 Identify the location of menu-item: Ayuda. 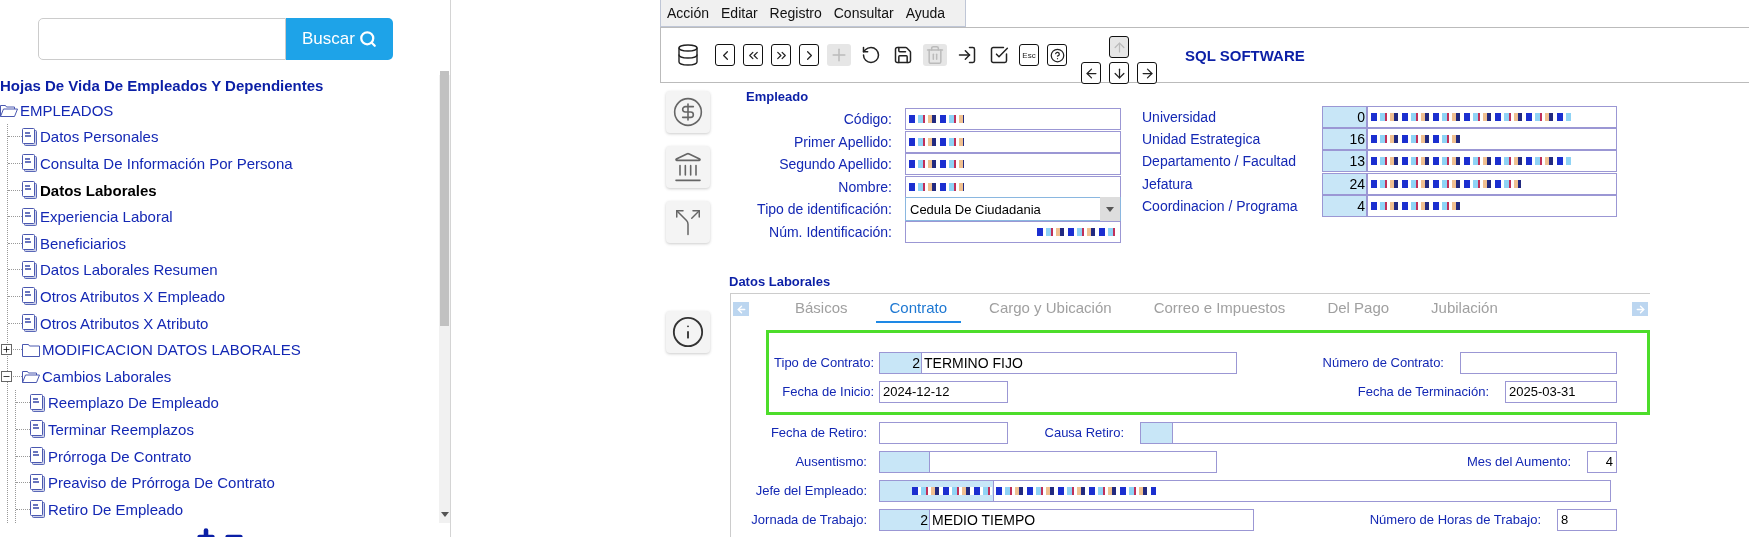
(925, 13).